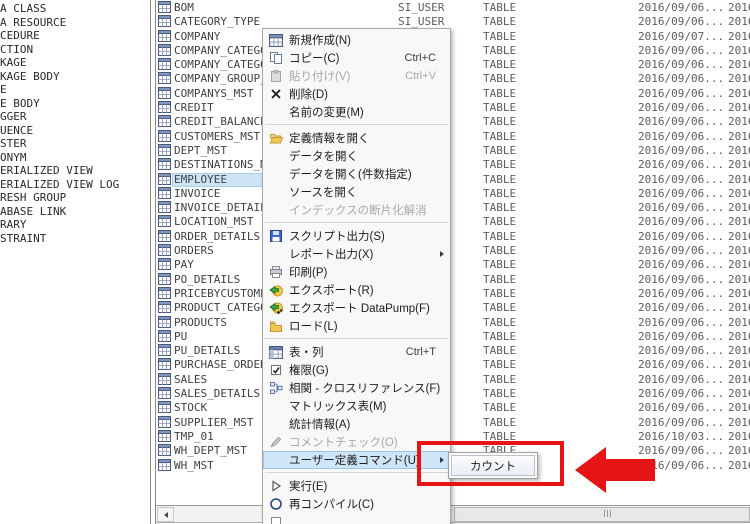 This screenshot has height=524, width=750. What do you see at coordinates (500, 179) in the screenshot?
I see `type-cell: TABLE` at bounding box center [500, 179].